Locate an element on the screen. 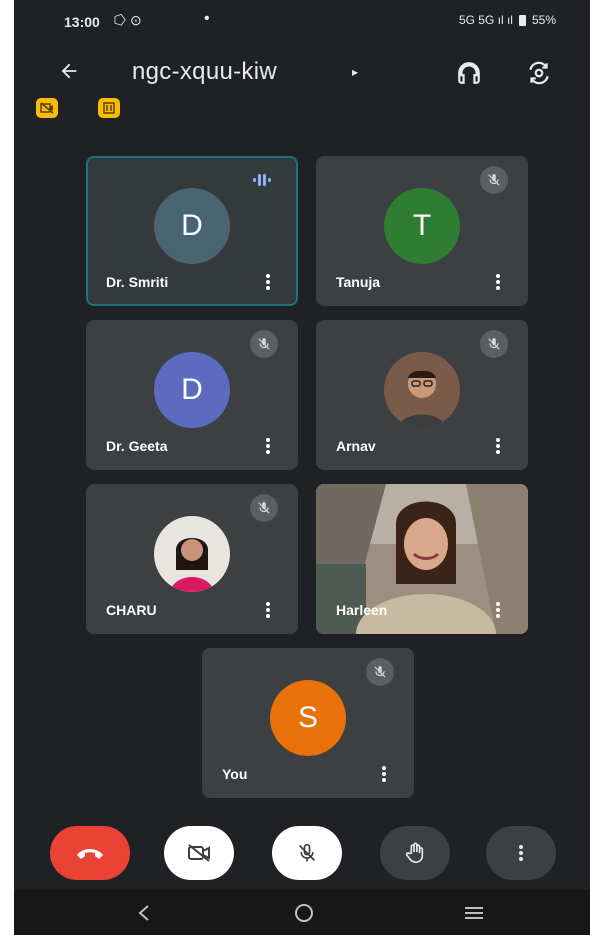  participant-tile: CHARU is located at coordinates (192, 559).